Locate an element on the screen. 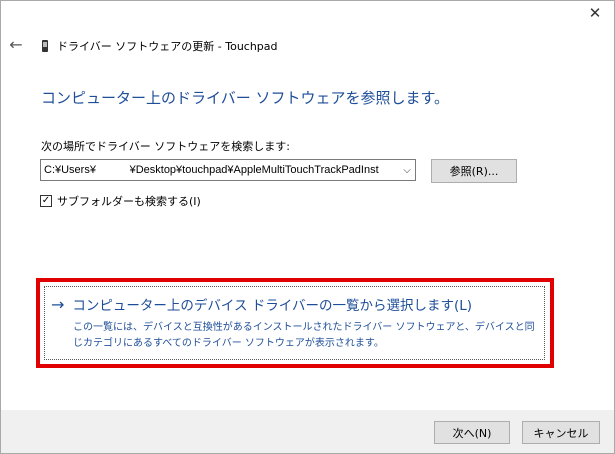 The height and width of the screenshot is (454, 615). back-arrow-icon: ← is located at coordinates (16, 44).